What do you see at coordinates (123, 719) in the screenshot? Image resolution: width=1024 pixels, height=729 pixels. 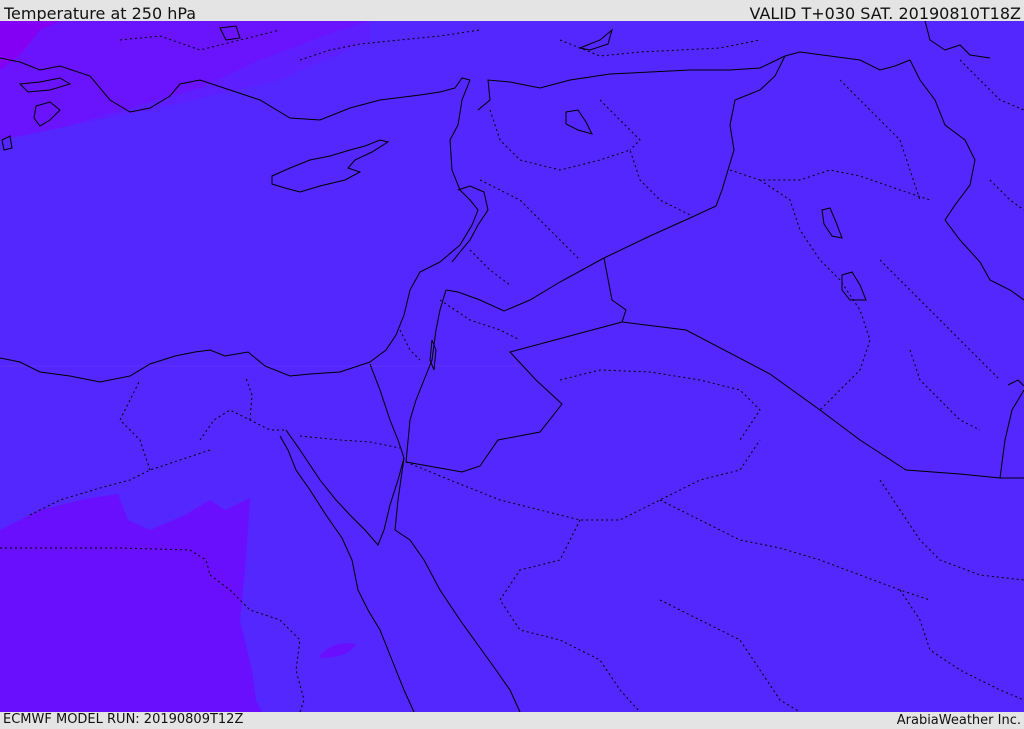 I see `model-run-label: ECMWF MODEL RUN: 20190809T12Z` at bounding box center [123, 719].